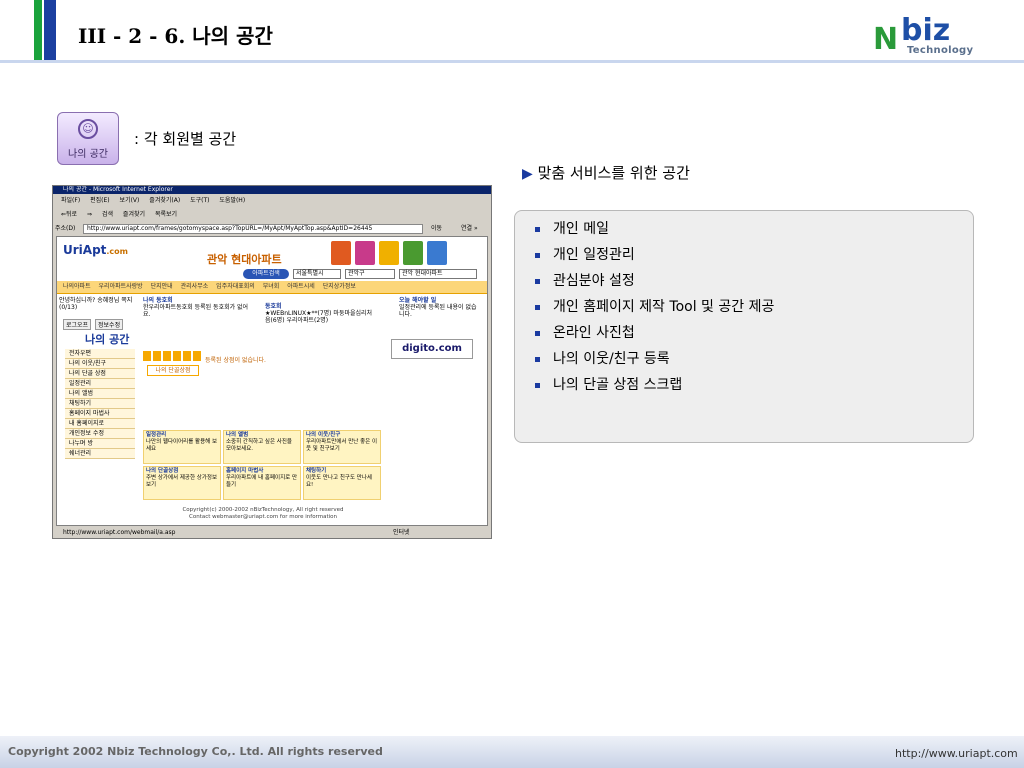  What do you see at coordinates (389, 253) in the screenshot?
I see `sun-icon` at bounding box center [389, 253].